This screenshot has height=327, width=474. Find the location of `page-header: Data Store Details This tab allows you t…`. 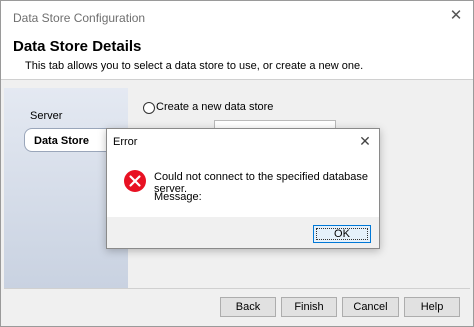

page-header: Data Store Details This tab allows you t… is located at coordinates (237, 56).